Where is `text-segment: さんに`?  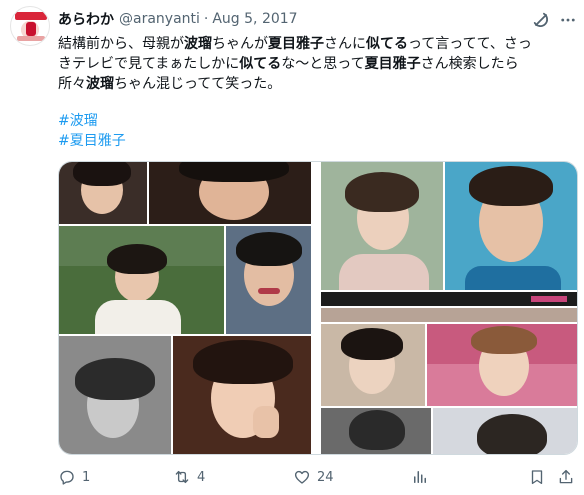
text-segment: さんに is located at coordinates (345, 44).